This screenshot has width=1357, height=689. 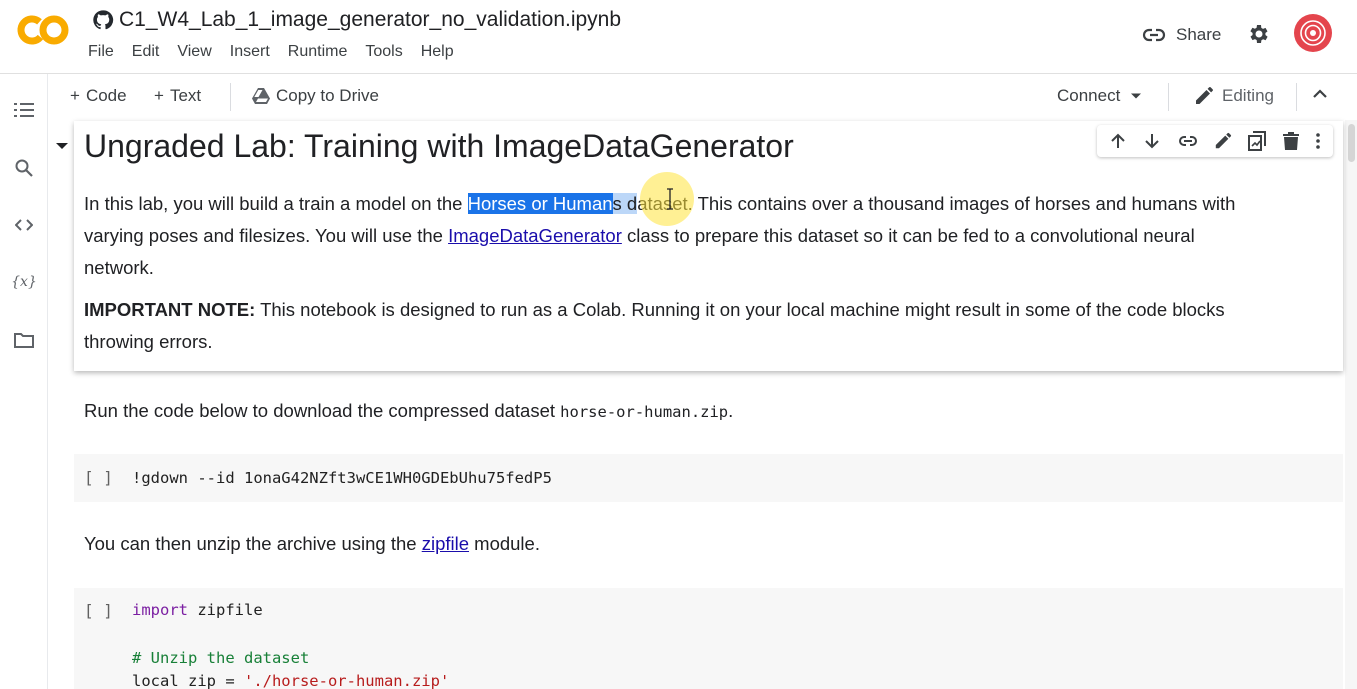 I want to click on menu-runtime: Runtime, so click(x=318, y=52).